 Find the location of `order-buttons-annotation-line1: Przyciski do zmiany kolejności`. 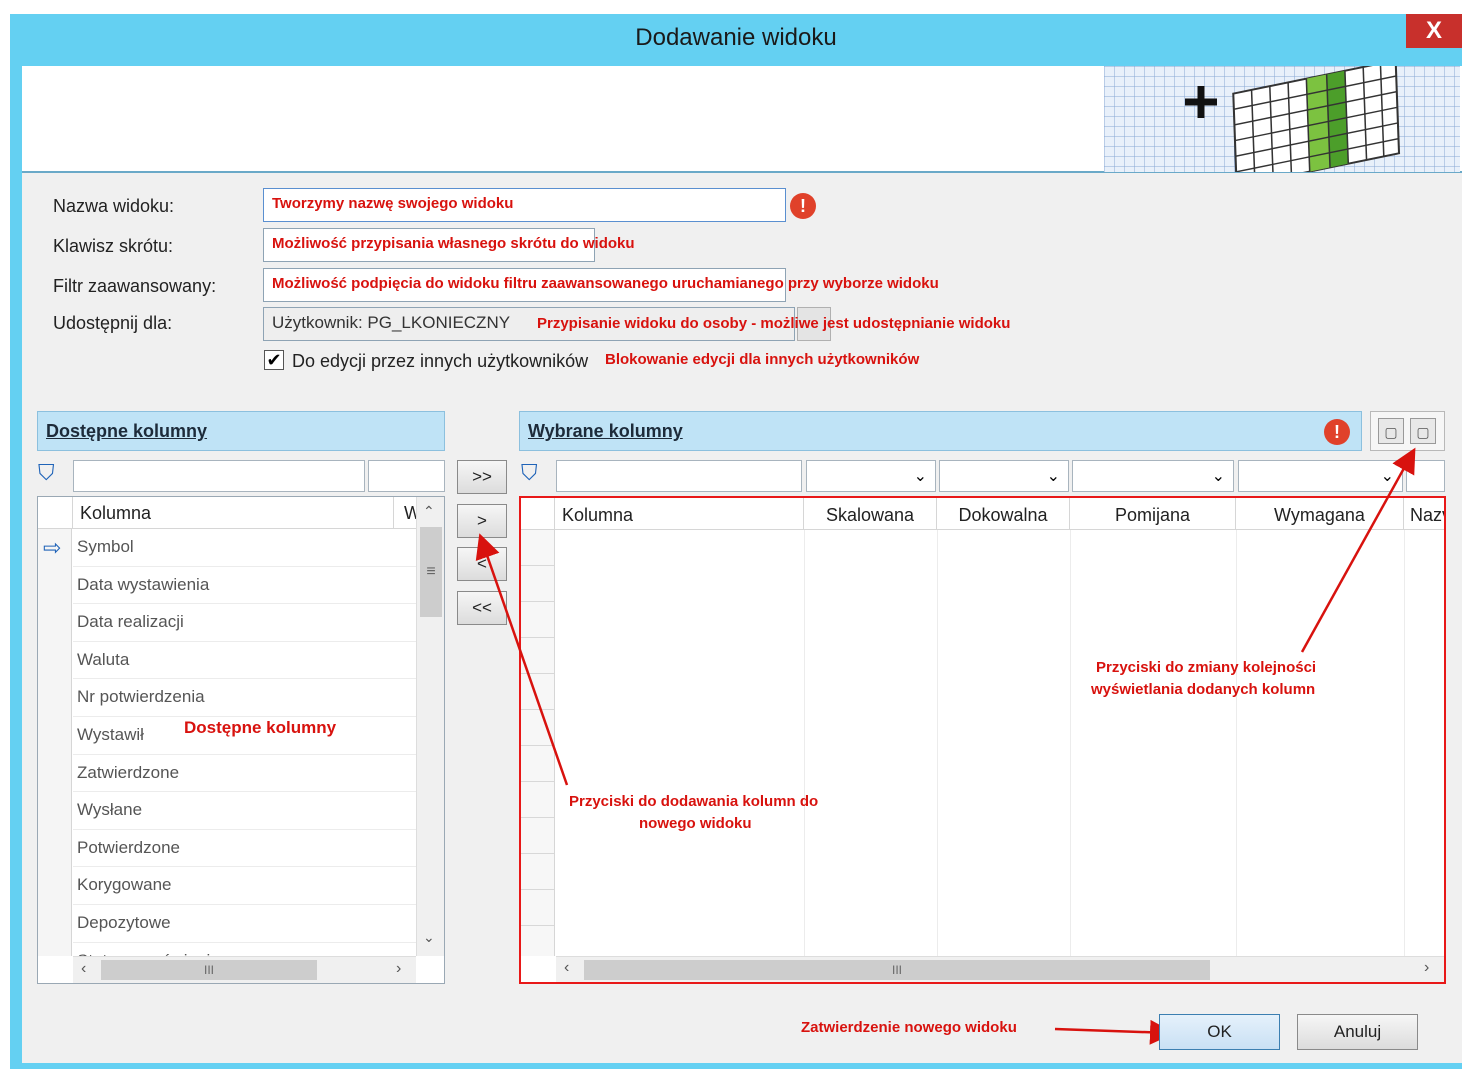

order-buttons-annotation-line1: Przyciski do zmiany kolejności is located at coordinates (1206, 667).